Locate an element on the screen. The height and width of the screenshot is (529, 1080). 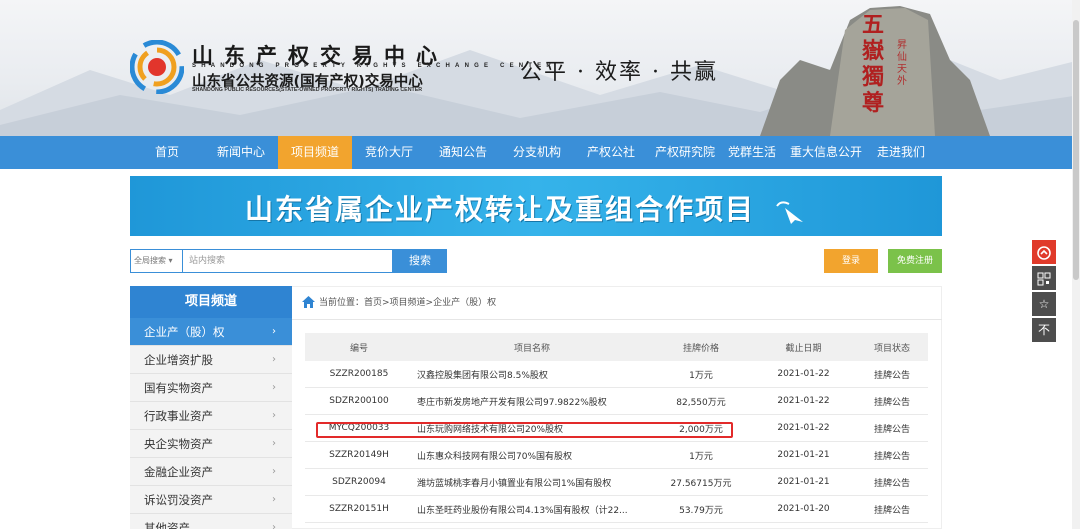
nav-item: 走进我们 is located at coordinates (901, 152).